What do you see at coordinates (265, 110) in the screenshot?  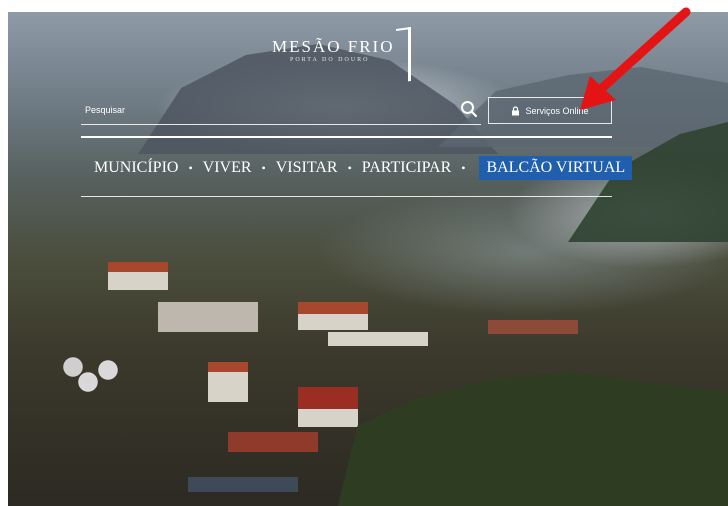 I see `search-input` at bounding box center [265, 110].